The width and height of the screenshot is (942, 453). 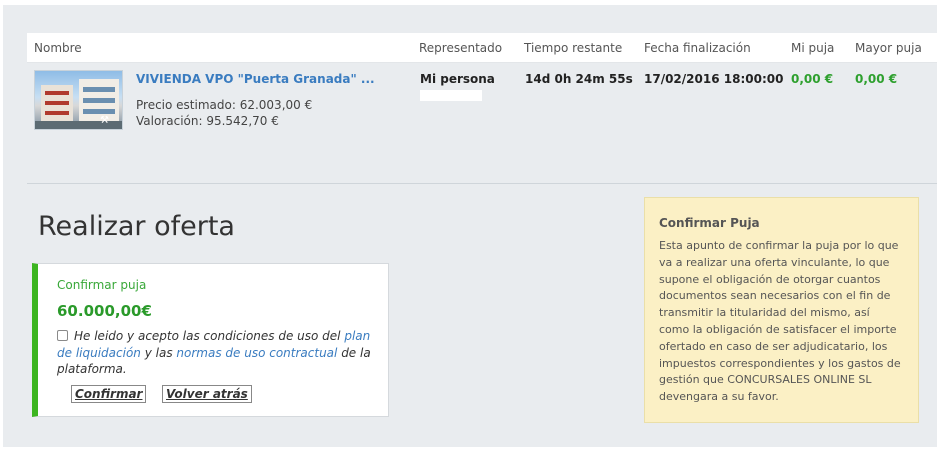 I want to click on col-nombre: Nombre, so click(x=58, y=48).